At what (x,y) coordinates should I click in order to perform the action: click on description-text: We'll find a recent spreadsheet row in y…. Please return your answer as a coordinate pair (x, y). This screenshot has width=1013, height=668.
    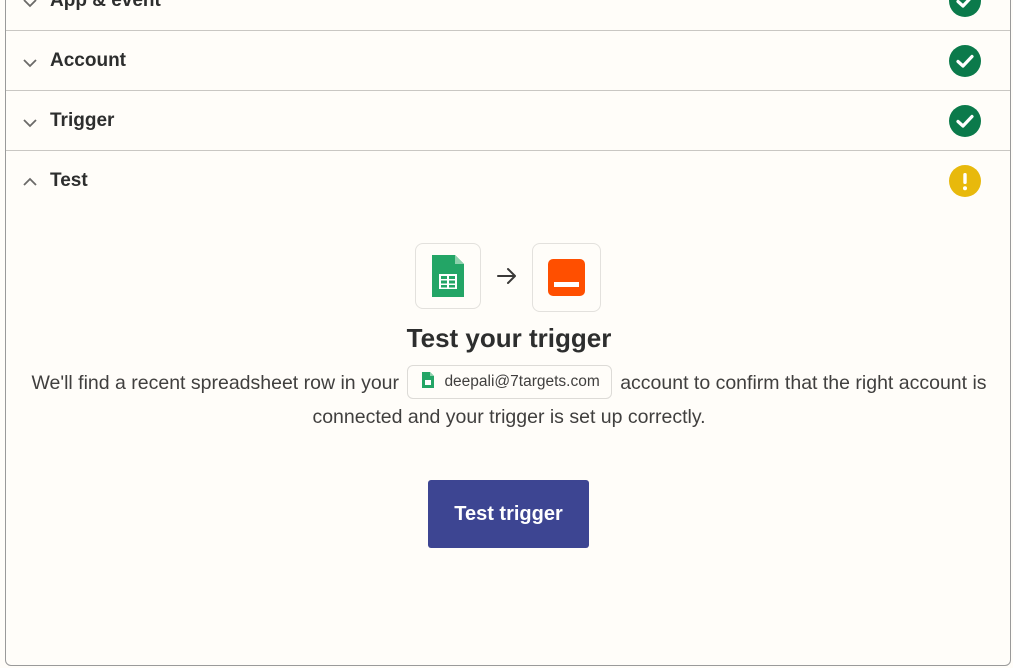
    Looking at the image, I should click on (215, 383).